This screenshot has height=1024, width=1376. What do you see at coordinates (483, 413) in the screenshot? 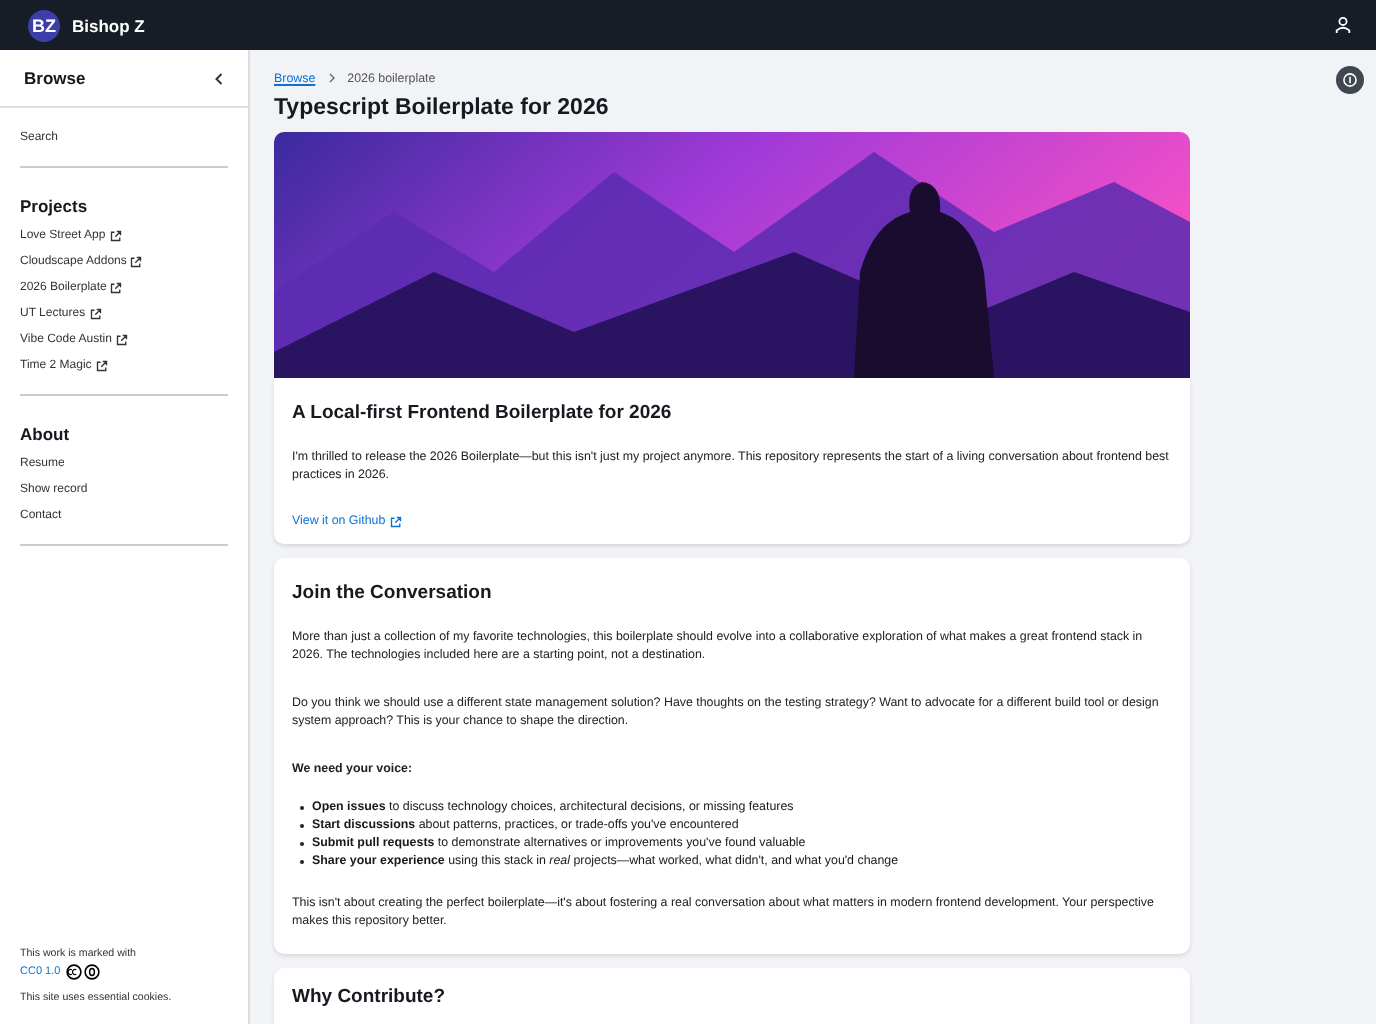
I see `card-title: A Local-first Frontend Boilerplate for 2026` at bounding box center [483, 413].